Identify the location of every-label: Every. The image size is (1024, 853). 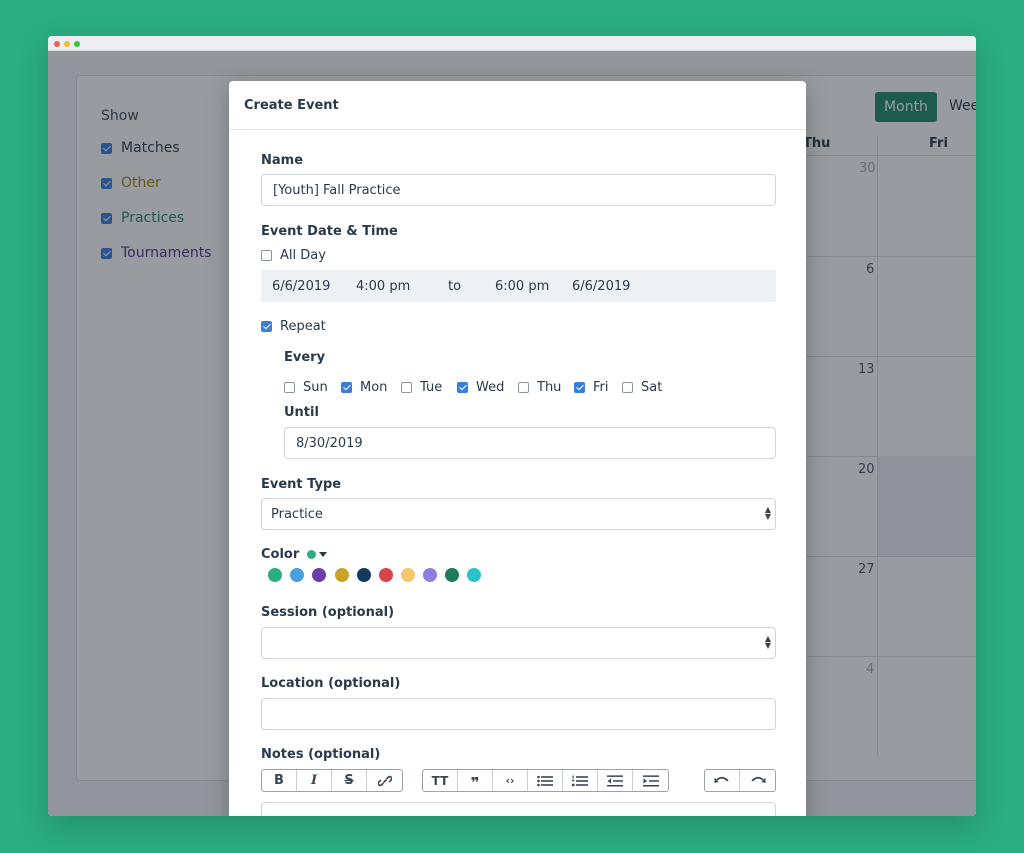
(305, 357).